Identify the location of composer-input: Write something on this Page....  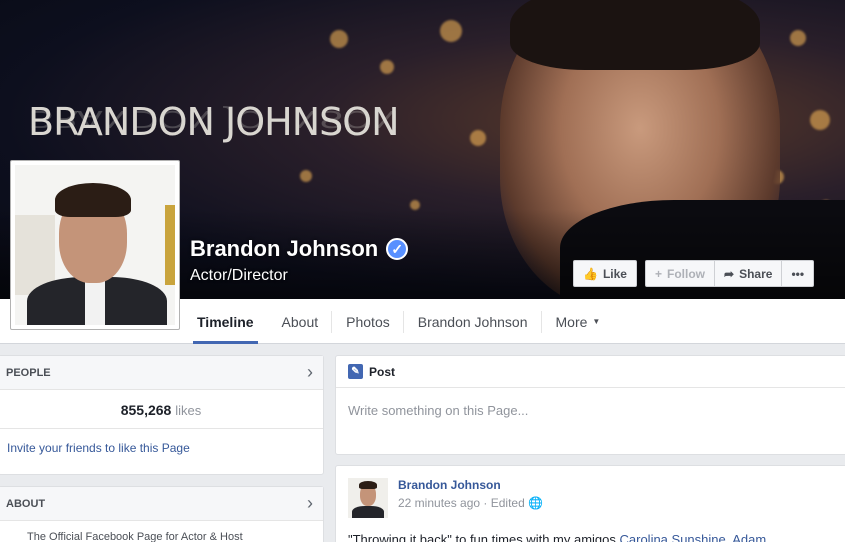
(590, 410).